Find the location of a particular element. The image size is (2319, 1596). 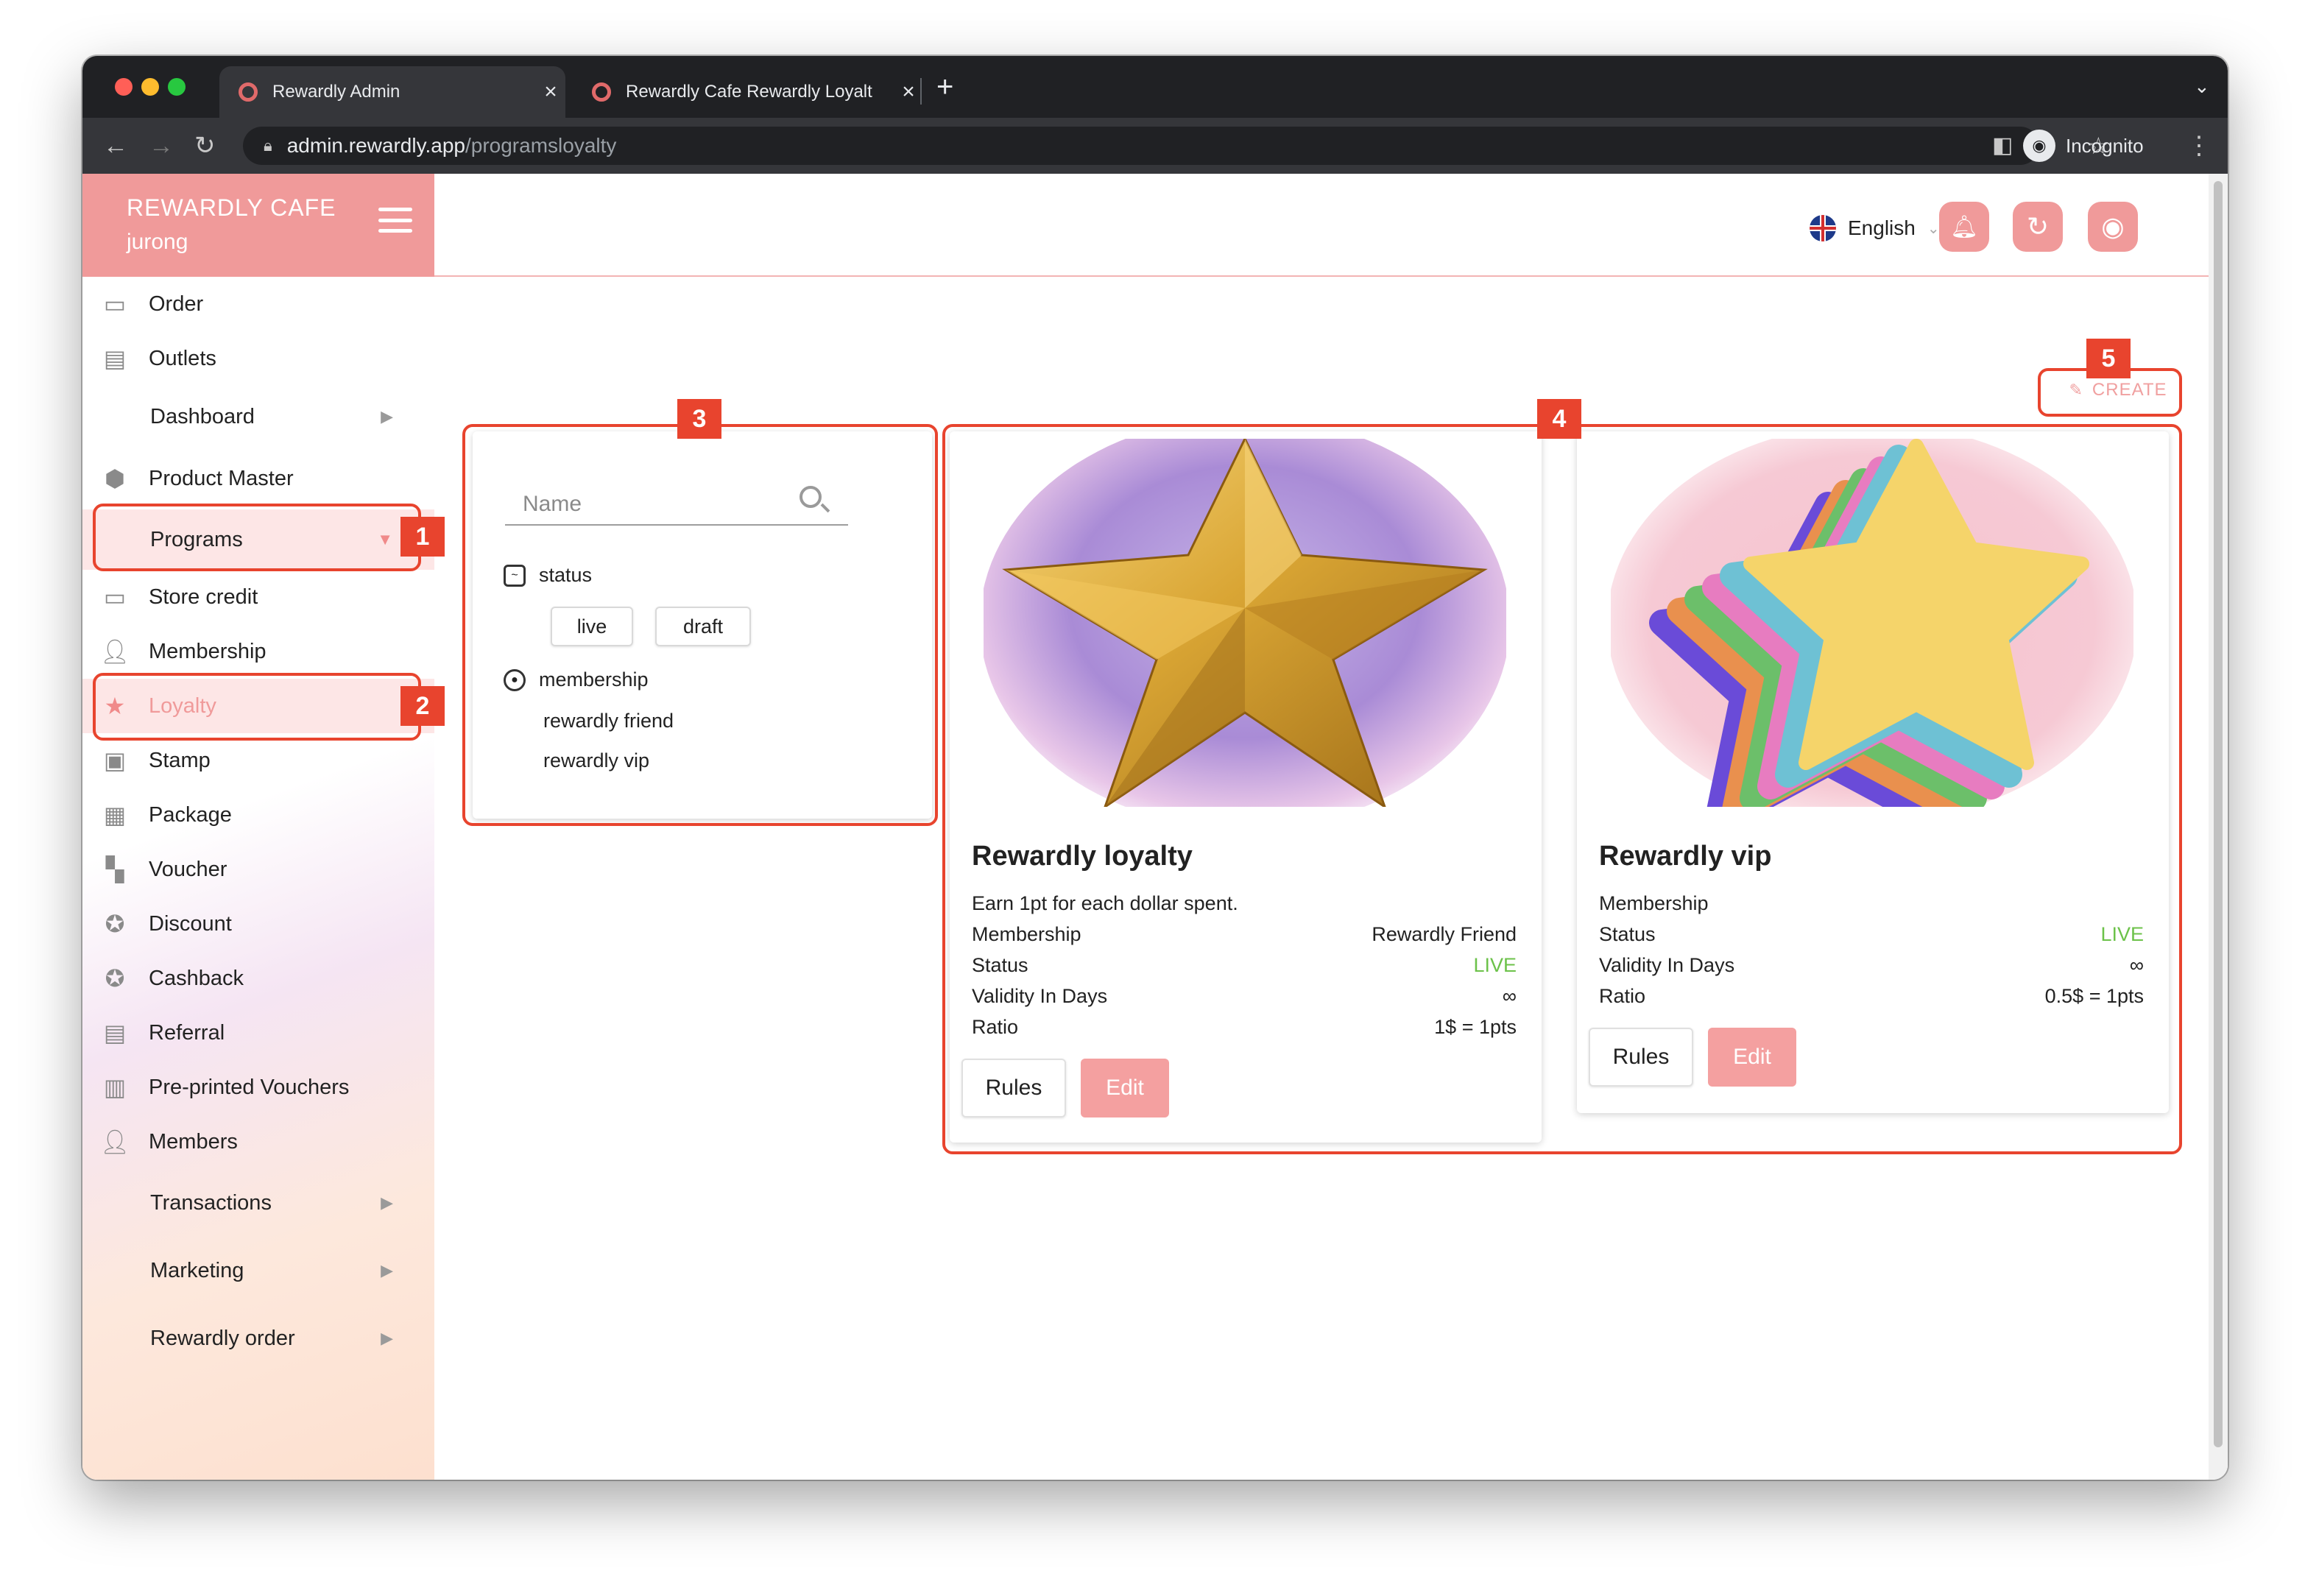

sidebar-item-label: Discount is located at coordinates (190, 924).